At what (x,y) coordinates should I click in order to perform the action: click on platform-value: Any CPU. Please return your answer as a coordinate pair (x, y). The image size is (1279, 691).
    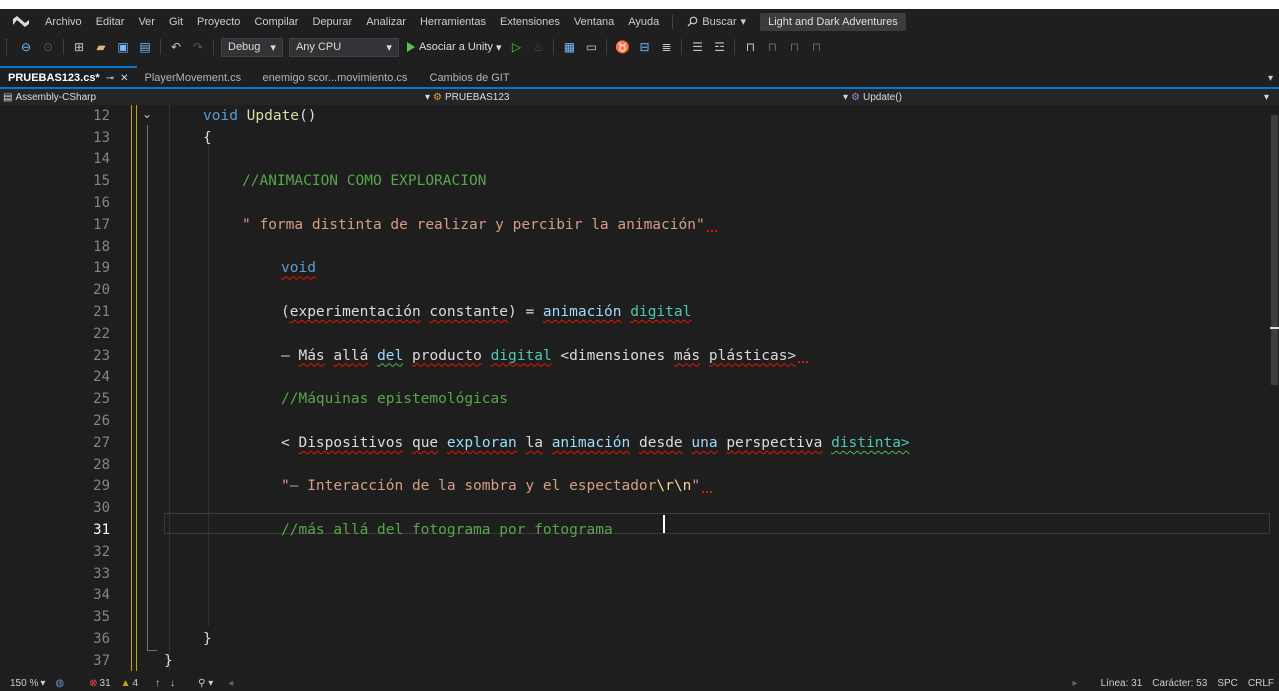
    Looking at the image, I should click on (318, 47).